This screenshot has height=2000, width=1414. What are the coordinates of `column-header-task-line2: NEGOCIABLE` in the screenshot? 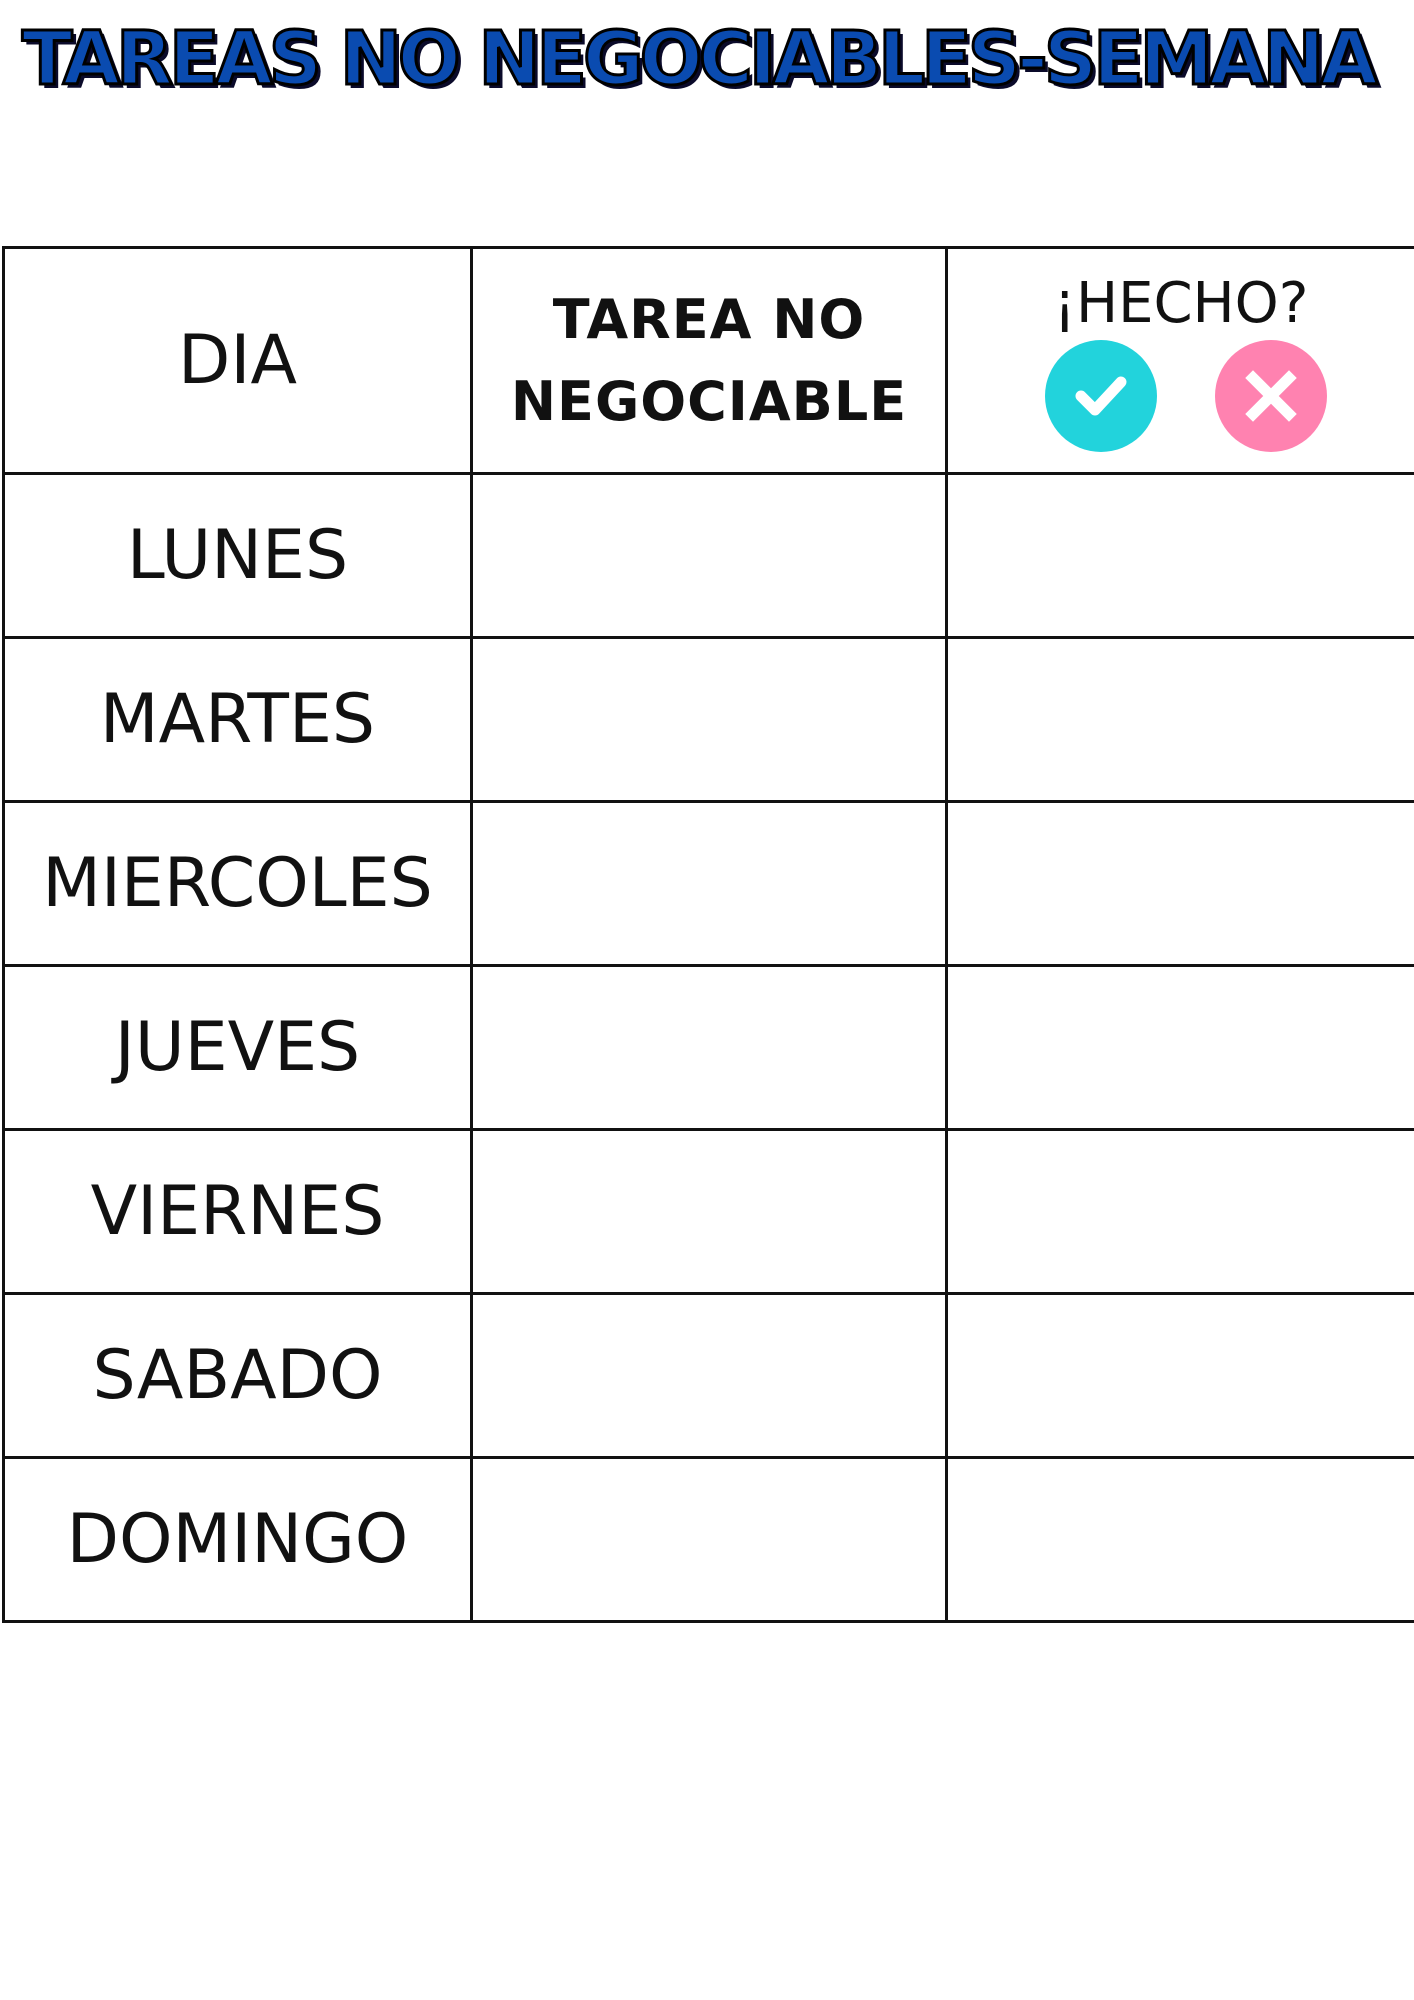 It's located at (709, 401).